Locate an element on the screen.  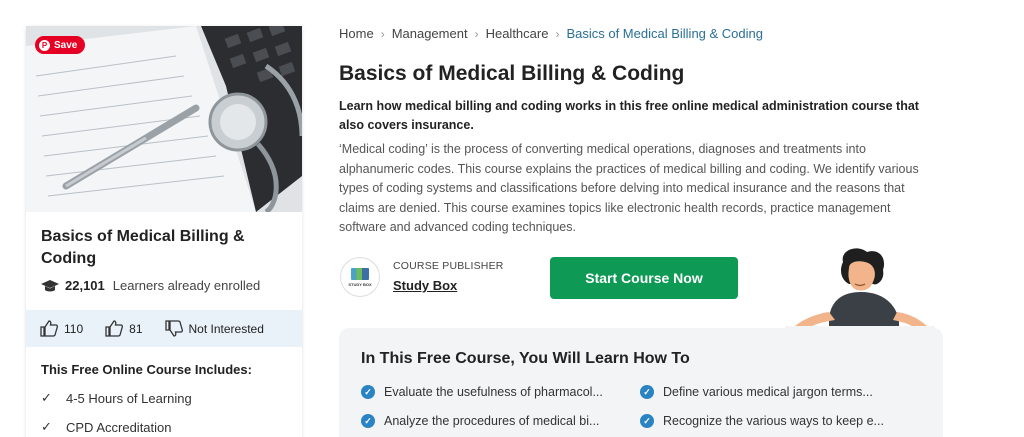
includes-title: This Free Online Course Includes: is located at coordinates (146, 369).